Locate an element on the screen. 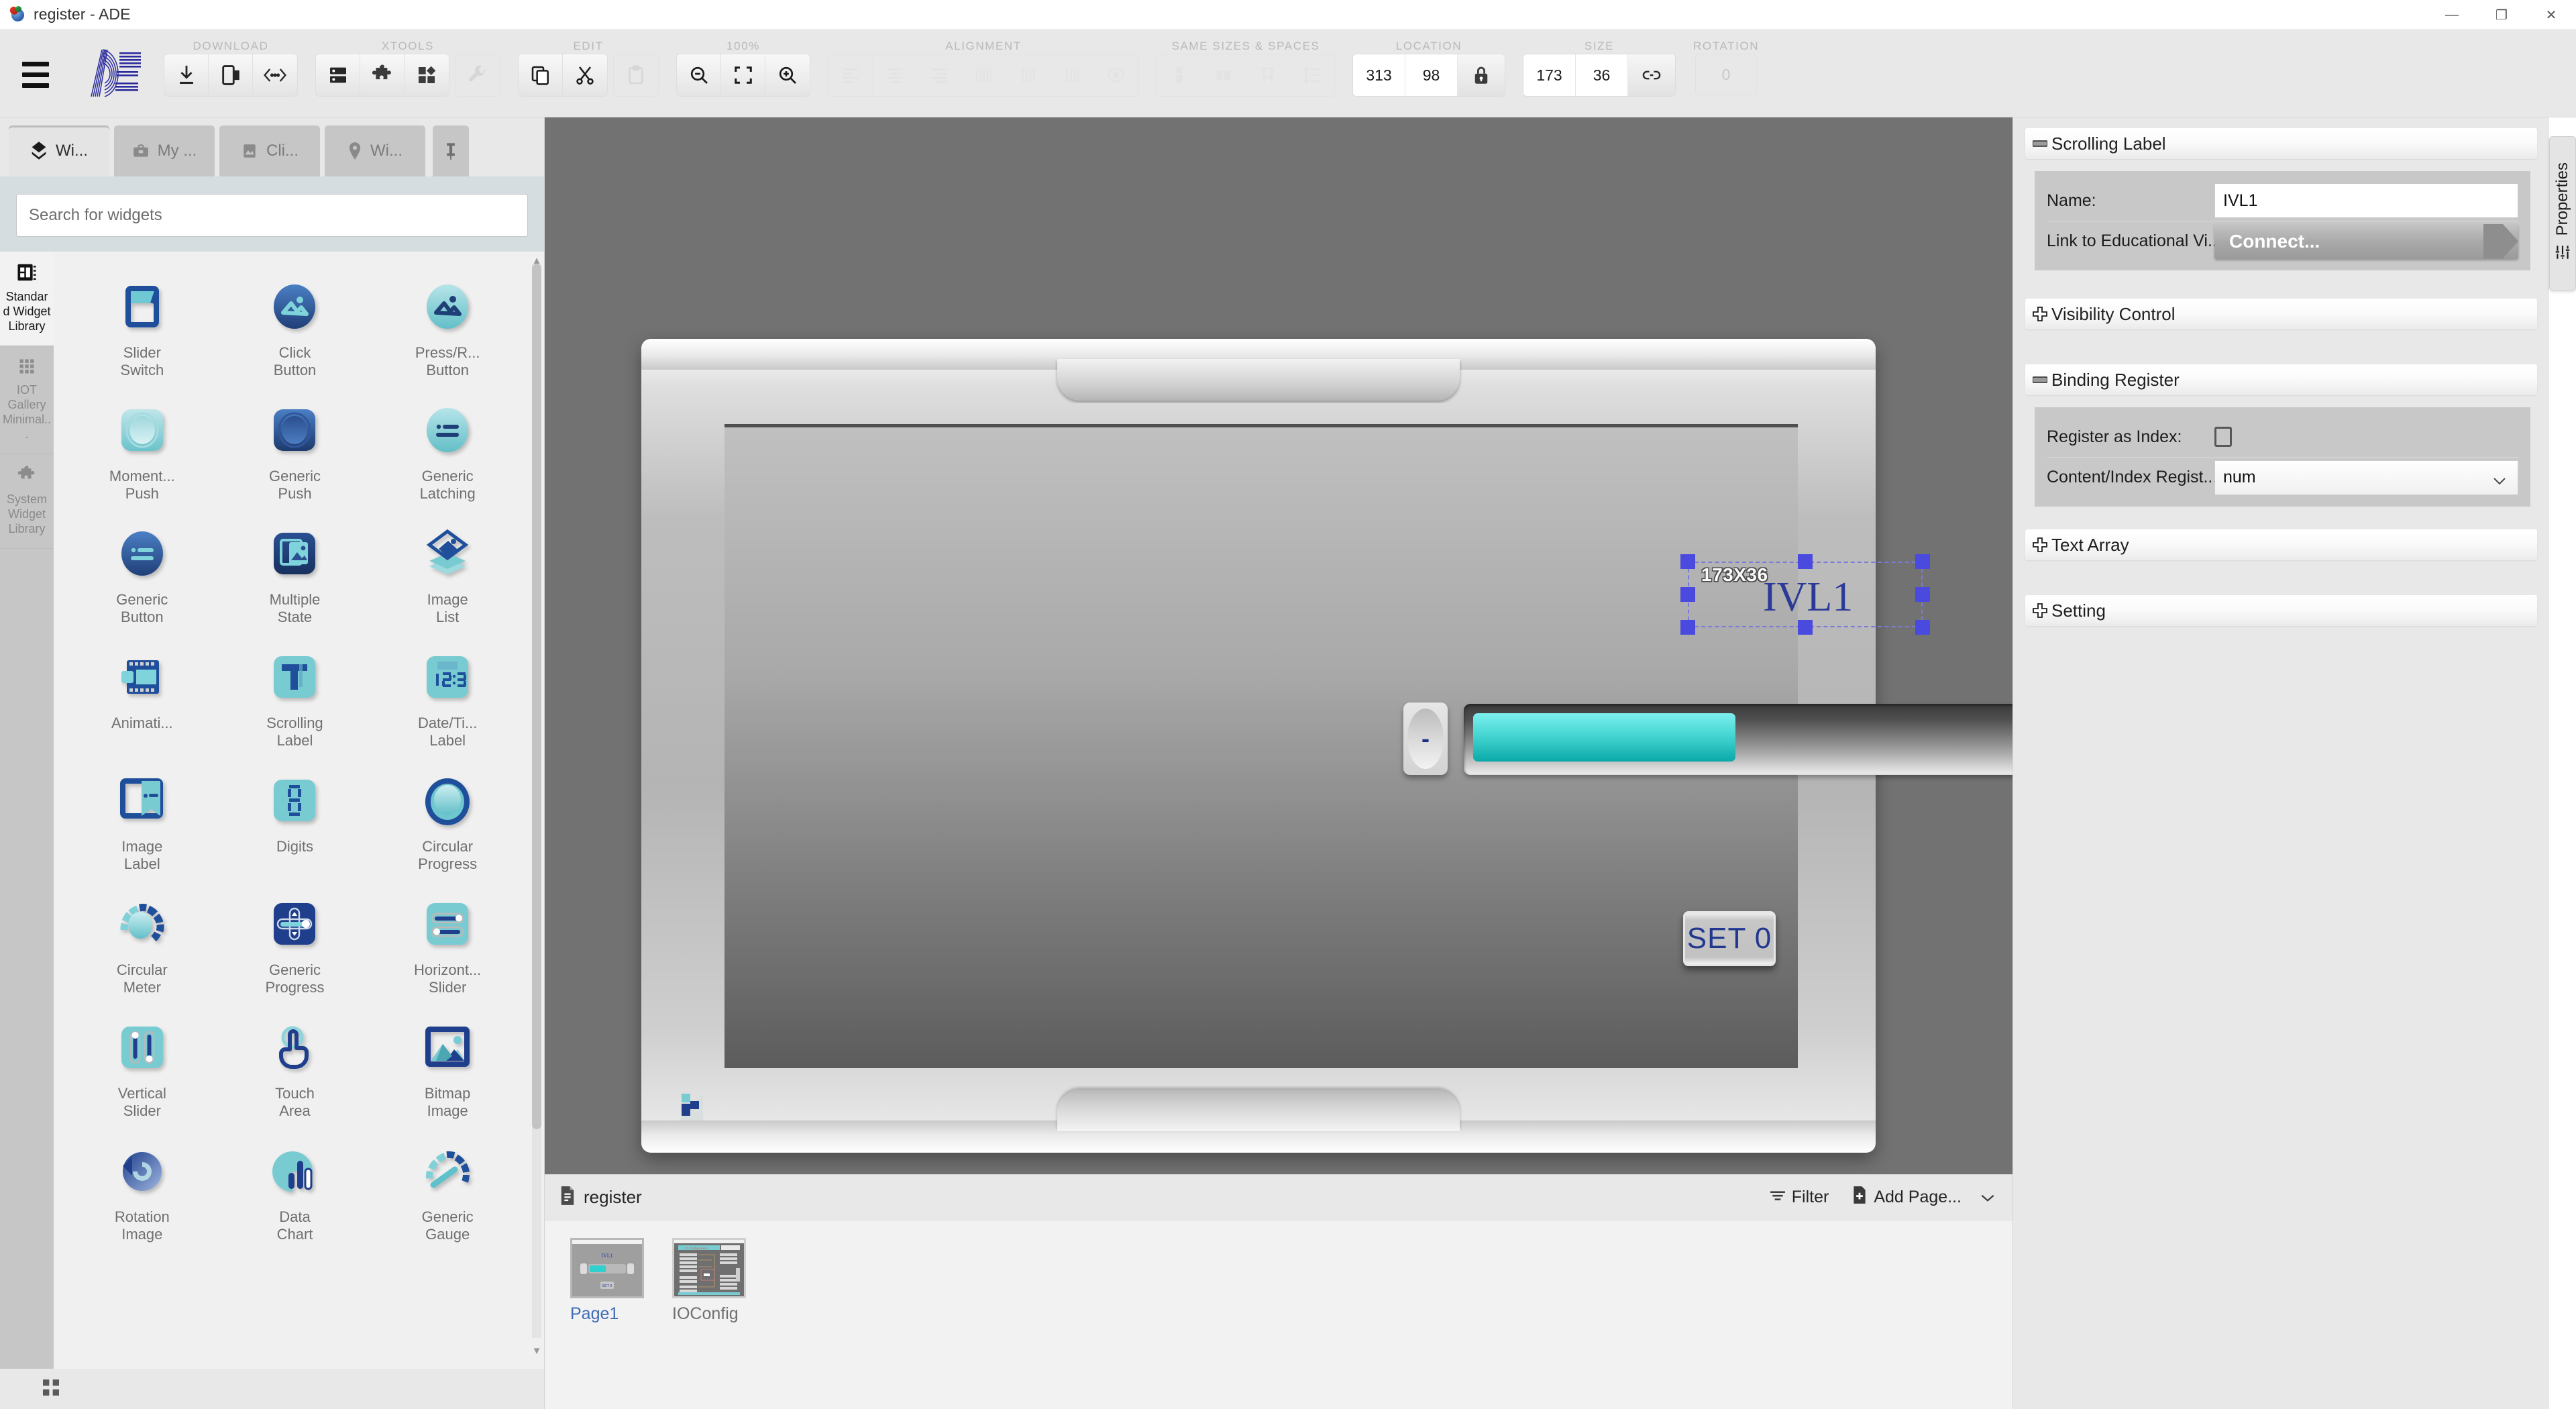  widget-item: Generic Gauge is located at coordinates (447, 1190).